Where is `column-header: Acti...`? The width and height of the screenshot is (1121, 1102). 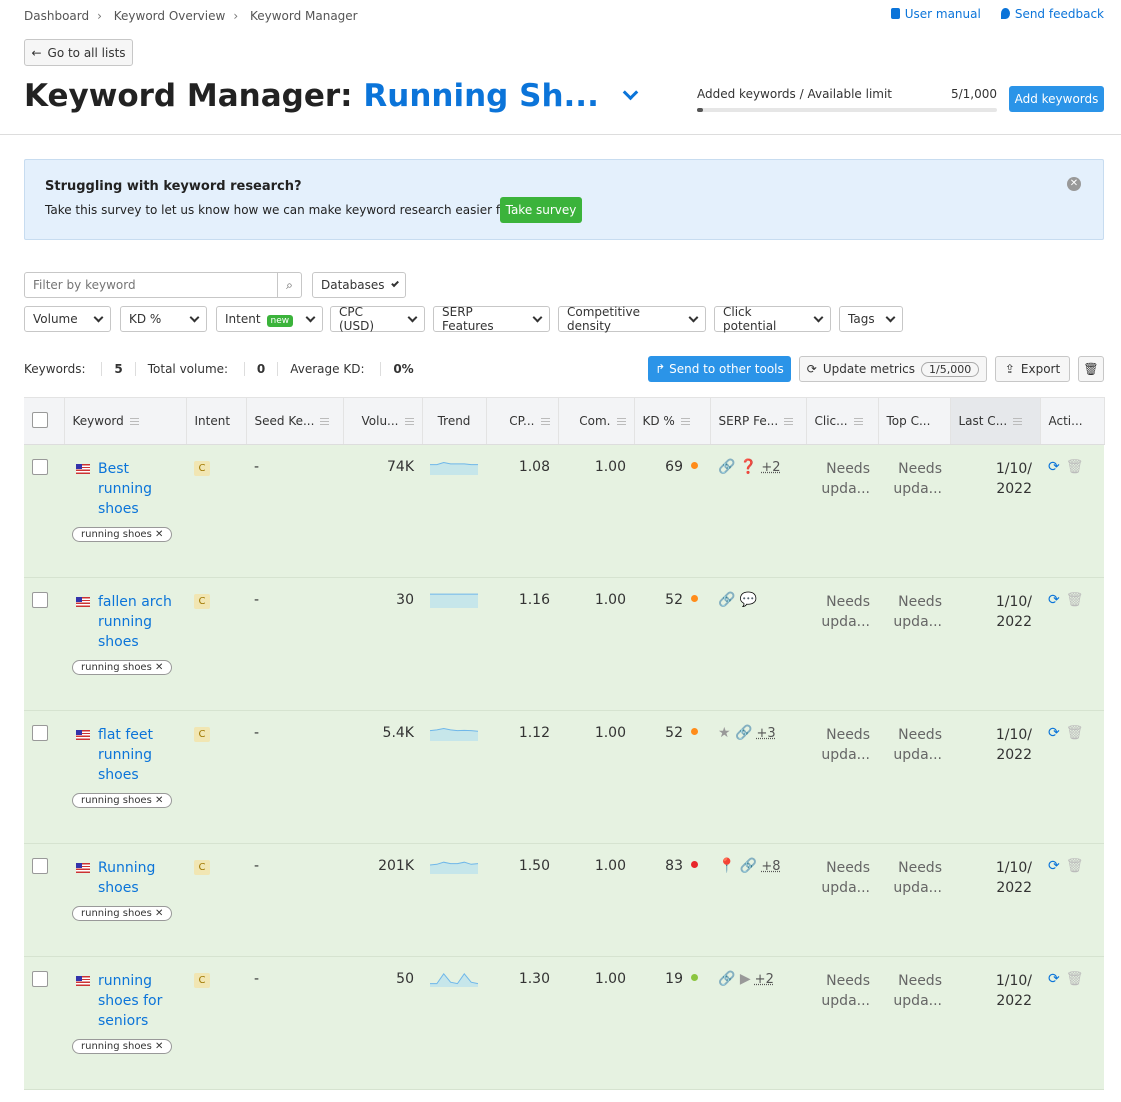
column-header: Acti... is located at coordinates (1072, 421).